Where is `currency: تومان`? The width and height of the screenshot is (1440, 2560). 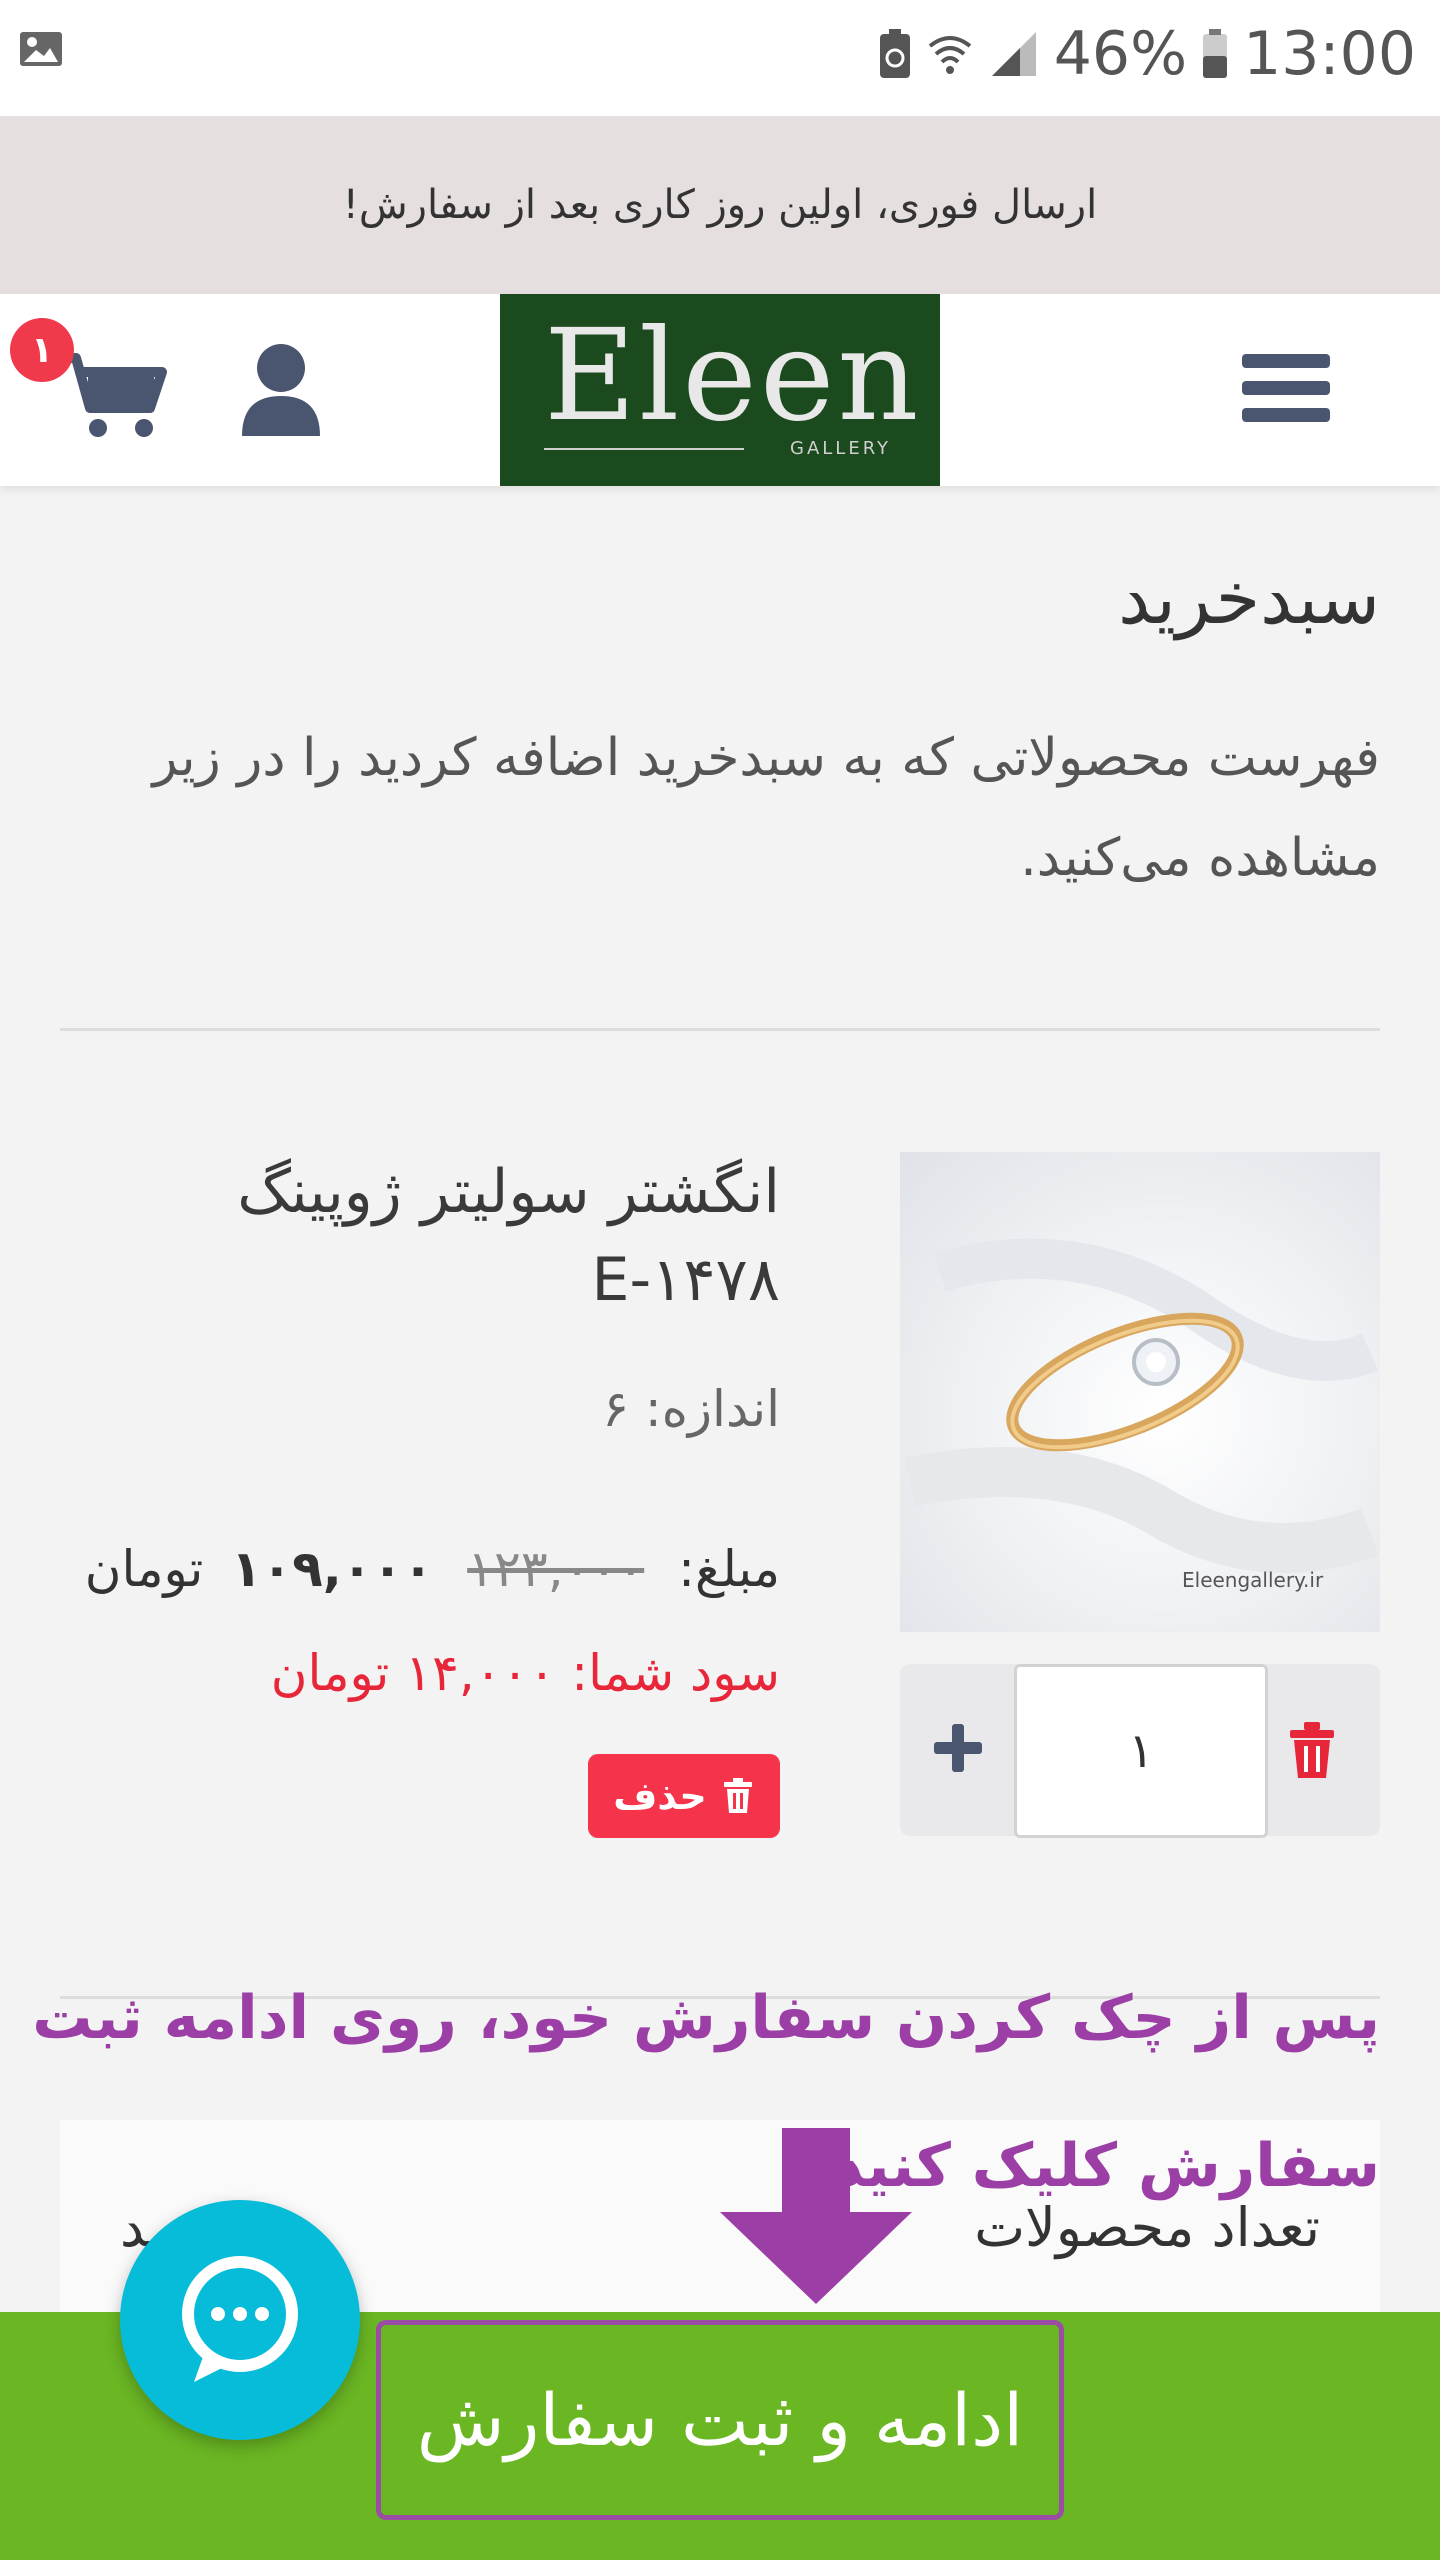 currency: تومان is located at coordinates (144, 1569).